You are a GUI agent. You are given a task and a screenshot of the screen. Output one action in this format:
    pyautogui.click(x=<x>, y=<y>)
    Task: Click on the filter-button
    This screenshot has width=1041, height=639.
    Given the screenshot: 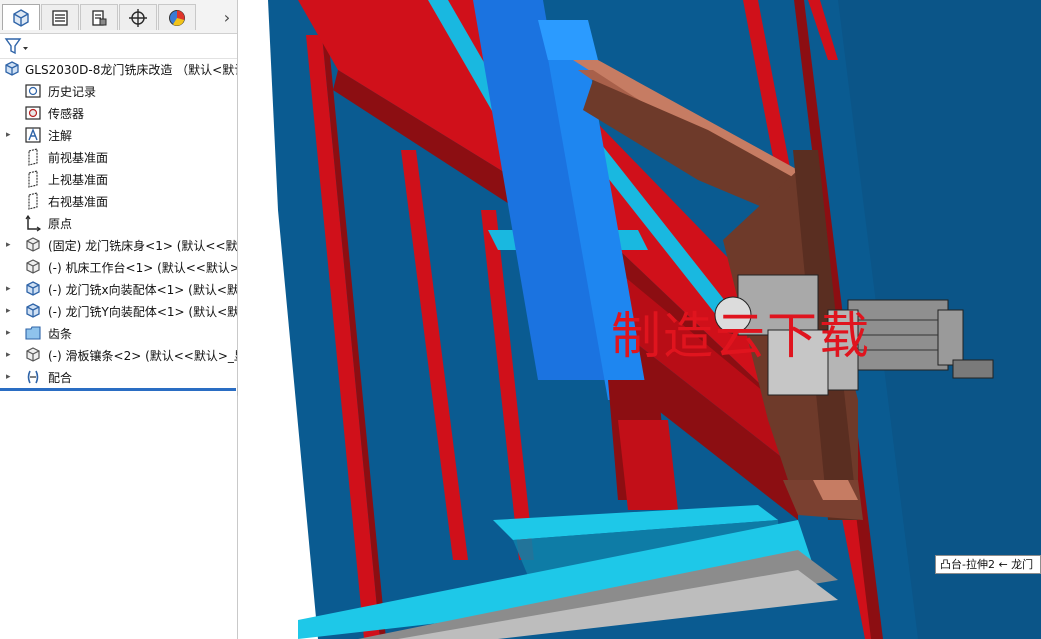 What is the action you would take?
    pyautogui.click(x=17, y=46)
    